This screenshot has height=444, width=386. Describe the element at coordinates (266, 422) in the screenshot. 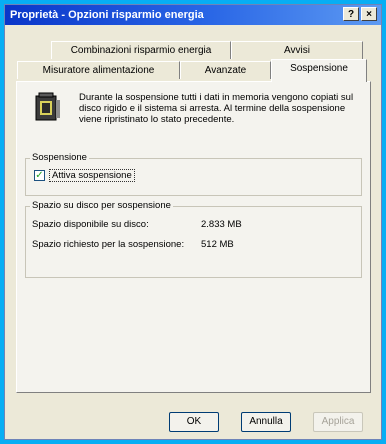

I see `cancel-button: Annulla` at that location.